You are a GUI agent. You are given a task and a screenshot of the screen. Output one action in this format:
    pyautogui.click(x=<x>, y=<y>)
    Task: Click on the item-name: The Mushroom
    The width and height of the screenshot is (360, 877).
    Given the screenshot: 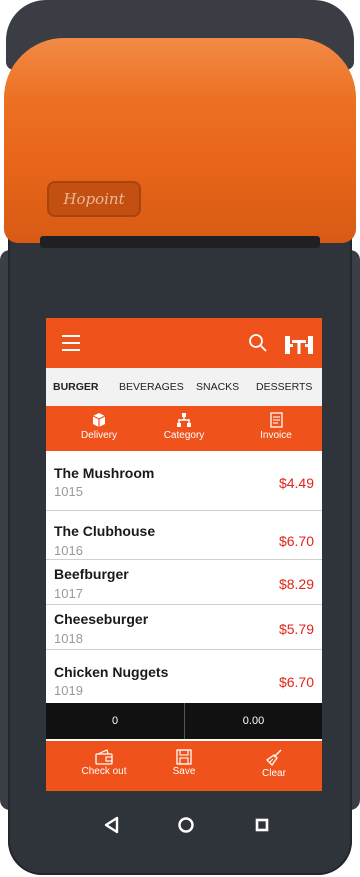 What is the action you would take?
    pyautogui.click(x=104, y=473)
    